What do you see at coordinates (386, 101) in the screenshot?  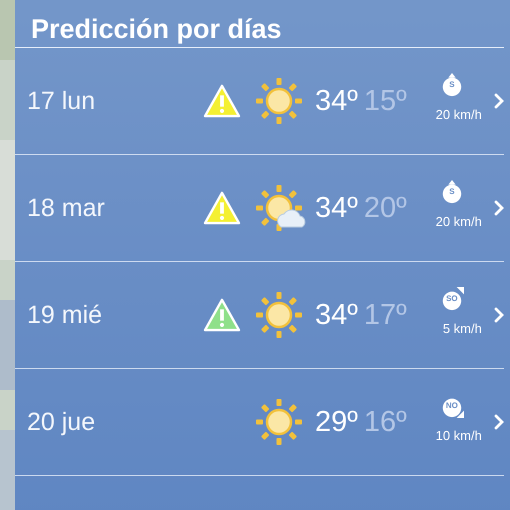 I see `min-temperature: 15º` at bounding box center [386, 101].